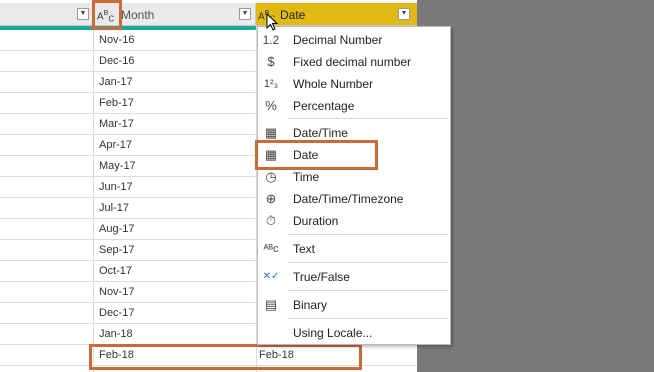 The image size is (654, 372). I want to click on month-cell: Aug-17, so click(116, 229).